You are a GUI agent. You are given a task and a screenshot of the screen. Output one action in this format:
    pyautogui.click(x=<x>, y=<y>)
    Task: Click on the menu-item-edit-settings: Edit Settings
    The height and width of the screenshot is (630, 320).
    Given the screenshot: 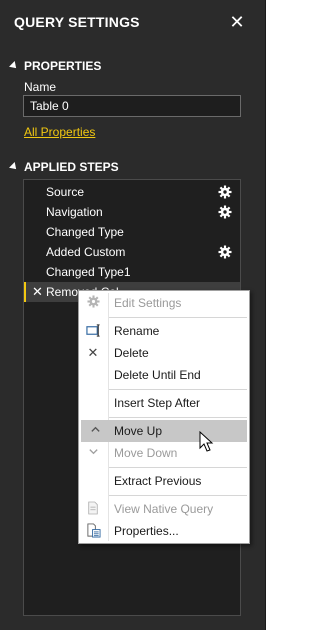 What is the action you would take?
    pyautogui.click(x=164, y=303)
    